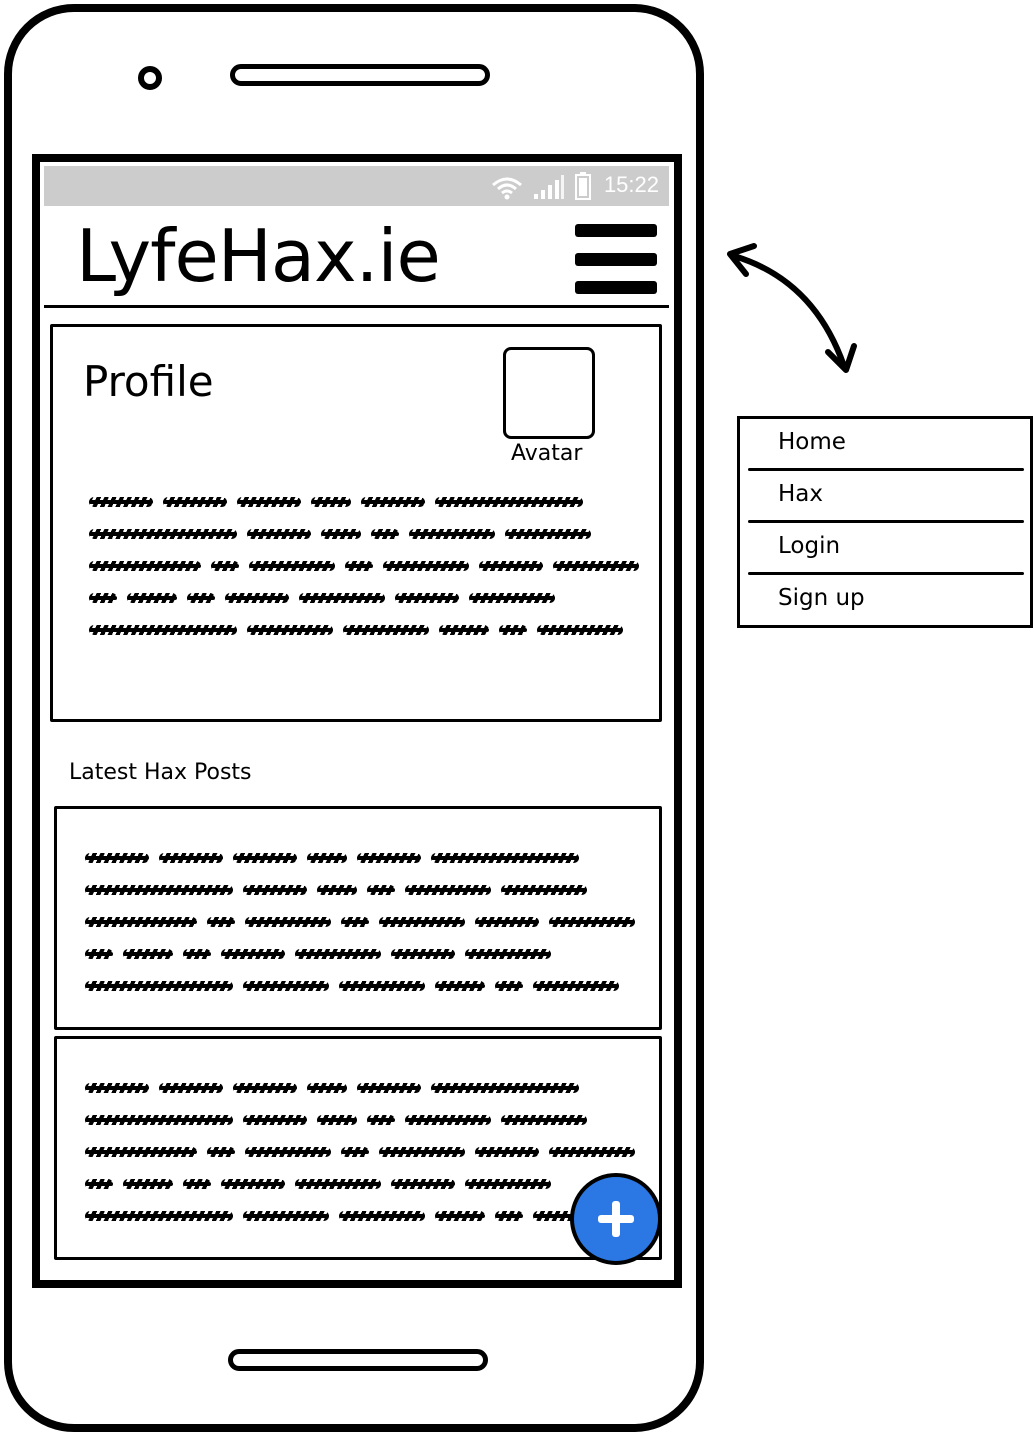 Image resolution: width=1036 pixels, height=1440 pixels. I want to click on app-title: LyfeHax.ie, so click(258, 256).